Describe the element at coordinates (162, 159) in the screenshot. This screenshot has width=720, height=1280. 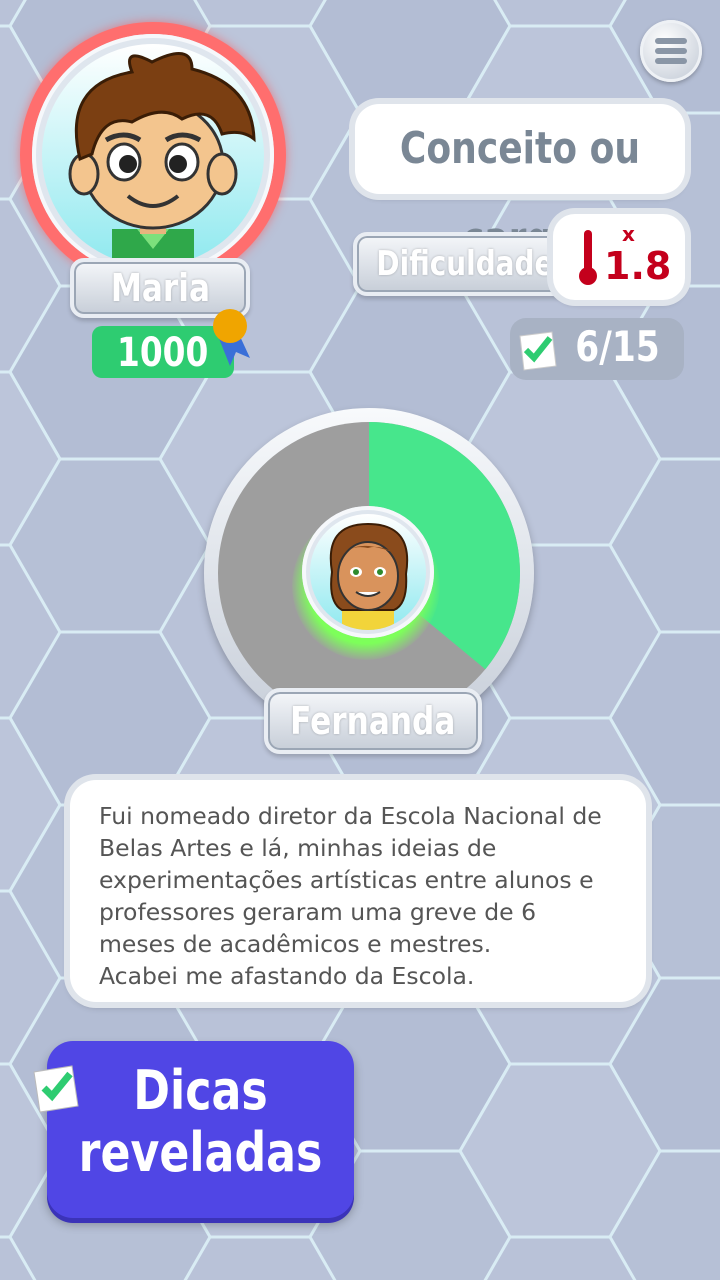
I see `boy-avatar-icon` at that location.